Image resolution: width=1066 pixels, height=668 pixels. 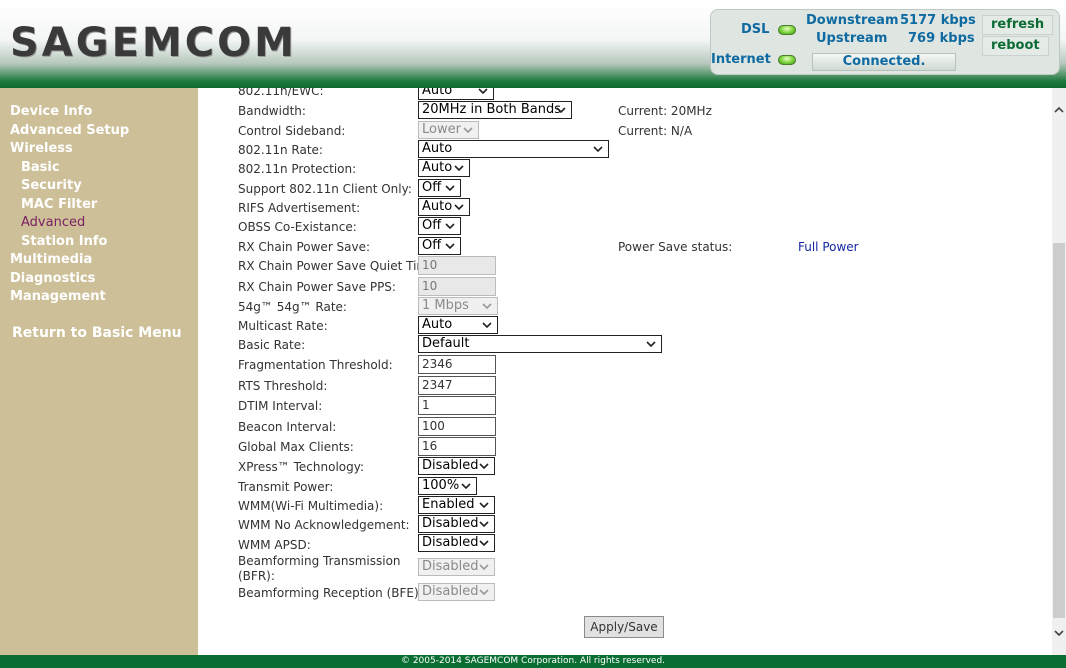 What do you see at coordinates (281, 93) in the screenshot?
I see `label-ewc: 802.11n/EWC:` at bounding box center [281, 93].